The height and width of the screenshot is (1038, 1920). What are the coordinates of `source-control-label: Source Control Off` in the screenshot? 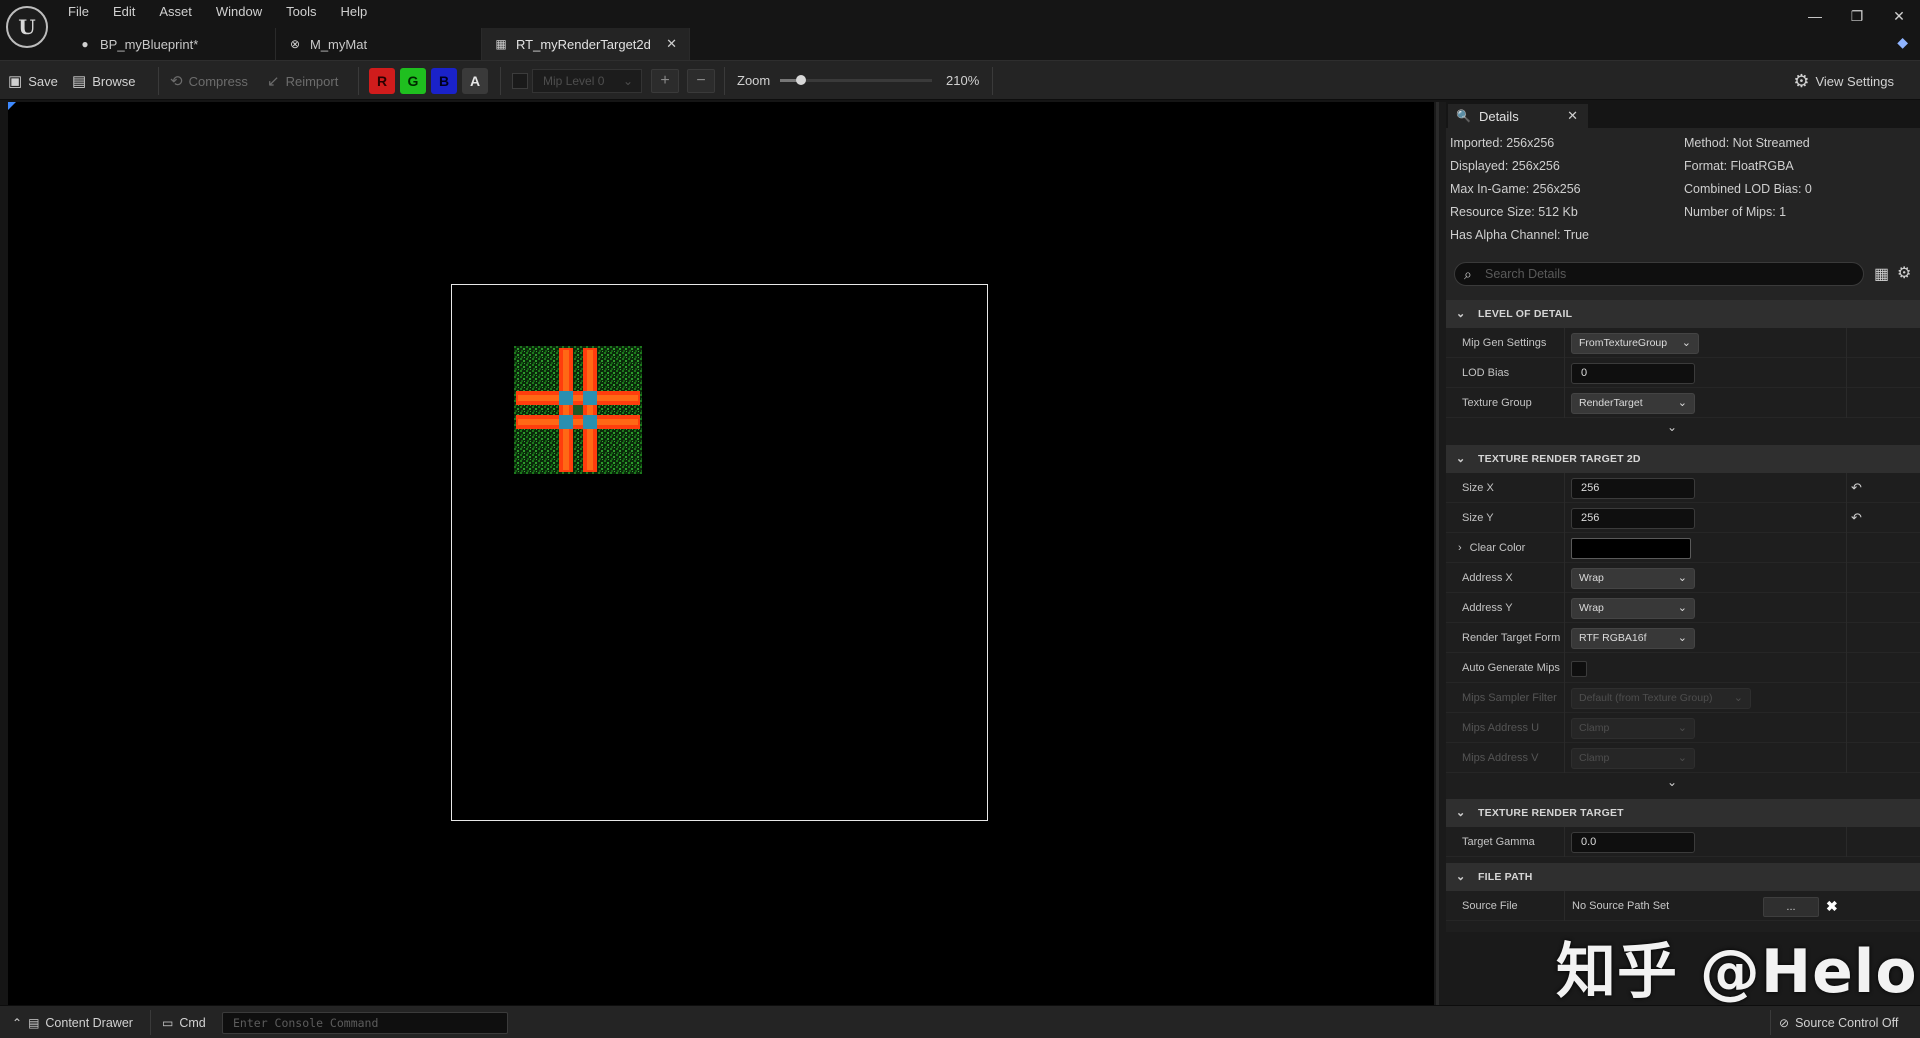 It's located at (1847, 1022).